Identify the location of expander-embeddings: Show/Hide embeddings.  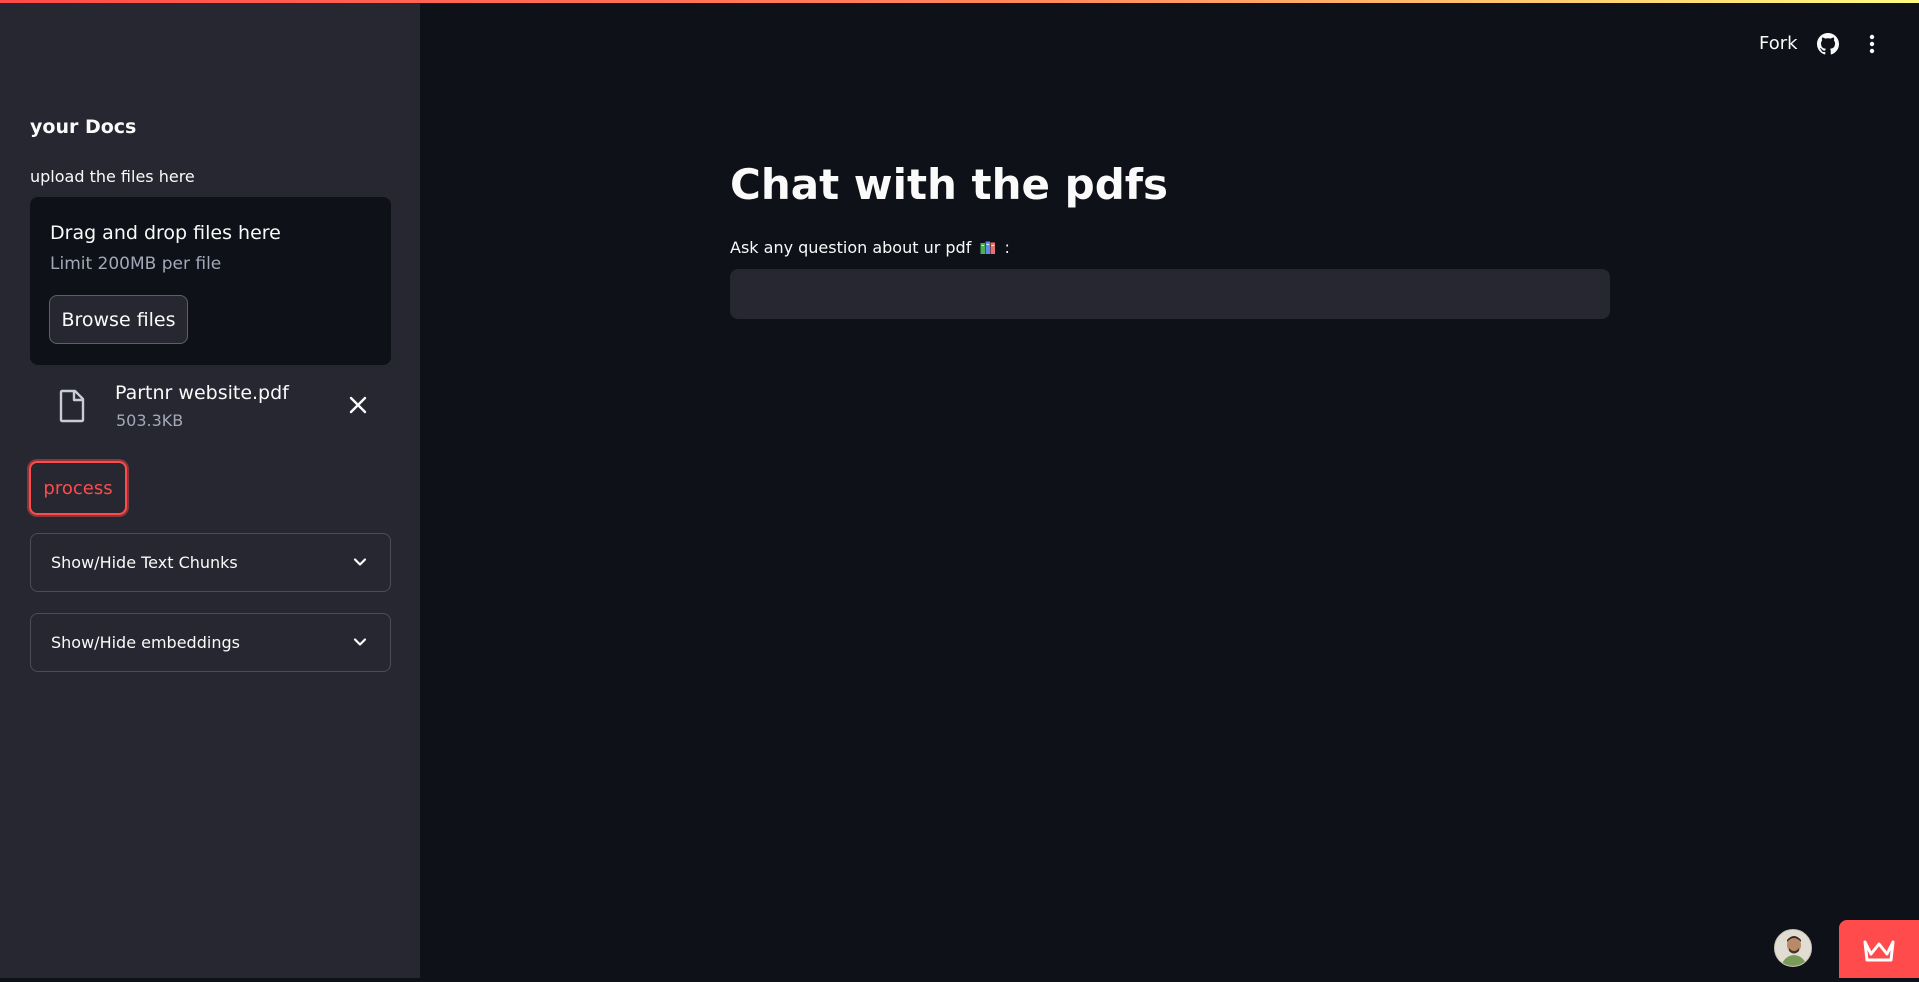
(210, 642).